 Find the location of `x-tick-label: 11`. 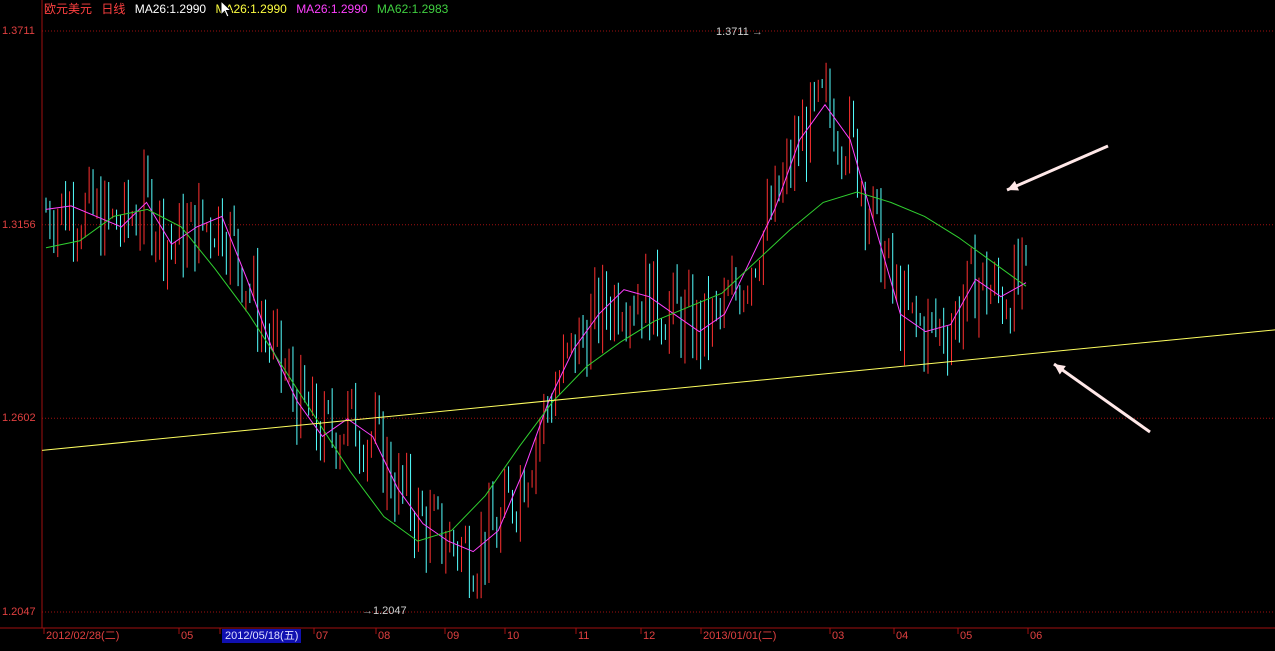

x-tick-label: 11 is located at coordinates (584, 636).